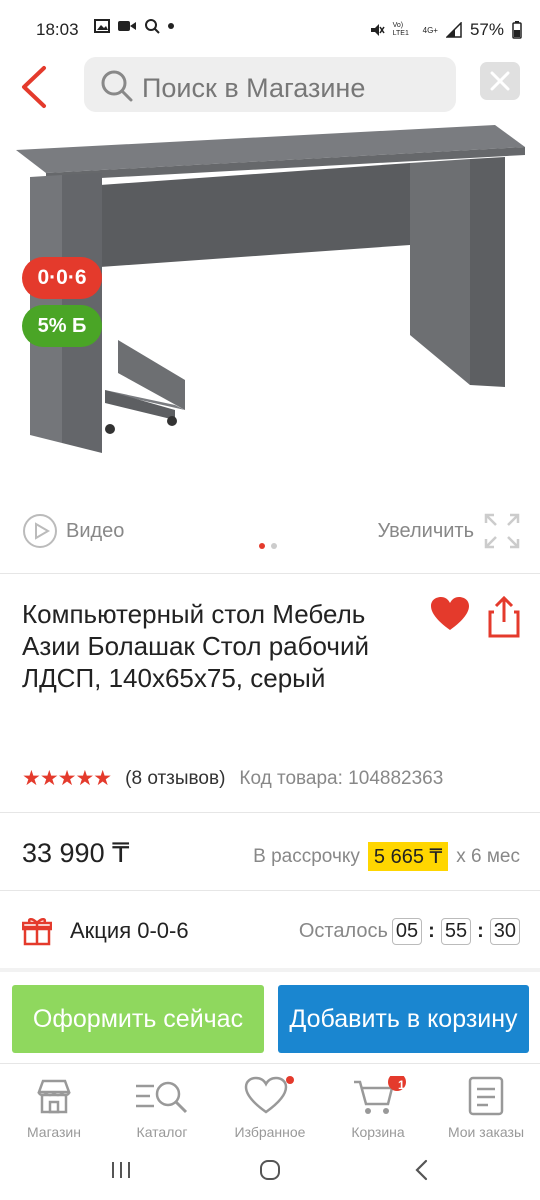 The height and width of the screenshot is (1200, 540). What do you see at coordinates (121, 1170) in the screenshot?
I see `recent-apps-icon` at bounding box center [121, 1170].